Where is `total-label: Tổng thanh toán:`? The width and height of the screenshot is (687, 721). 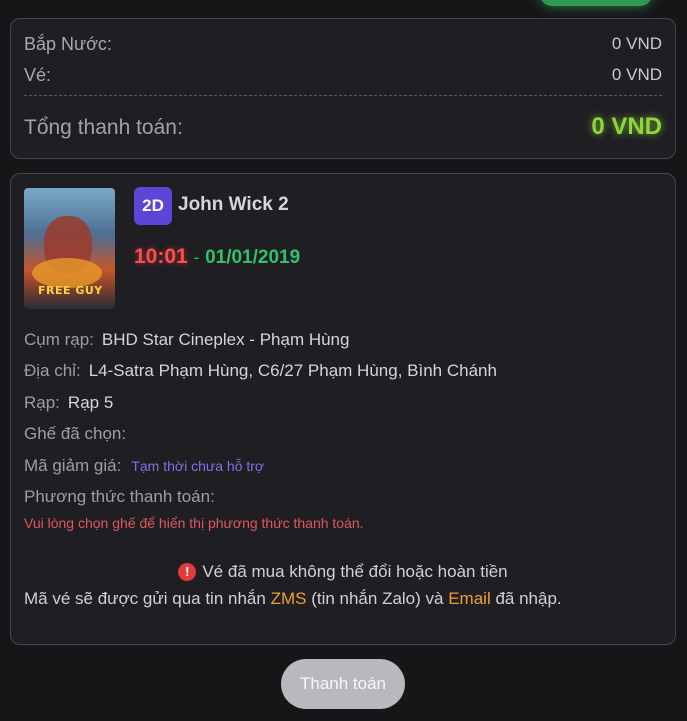
total-label: Tổng thanh toán: is located at coordinates (103, 127).